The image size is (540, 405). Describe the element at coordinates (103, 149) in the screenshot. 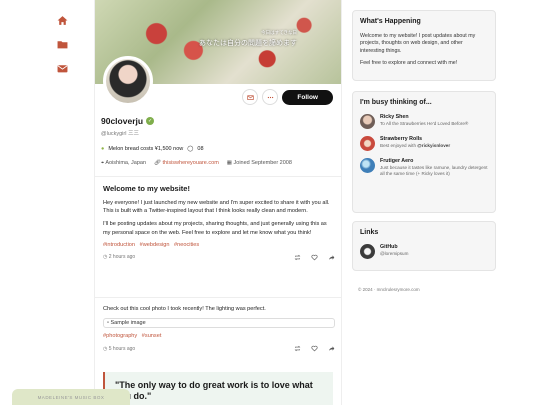

I see `melon-icon: ●` at that location.